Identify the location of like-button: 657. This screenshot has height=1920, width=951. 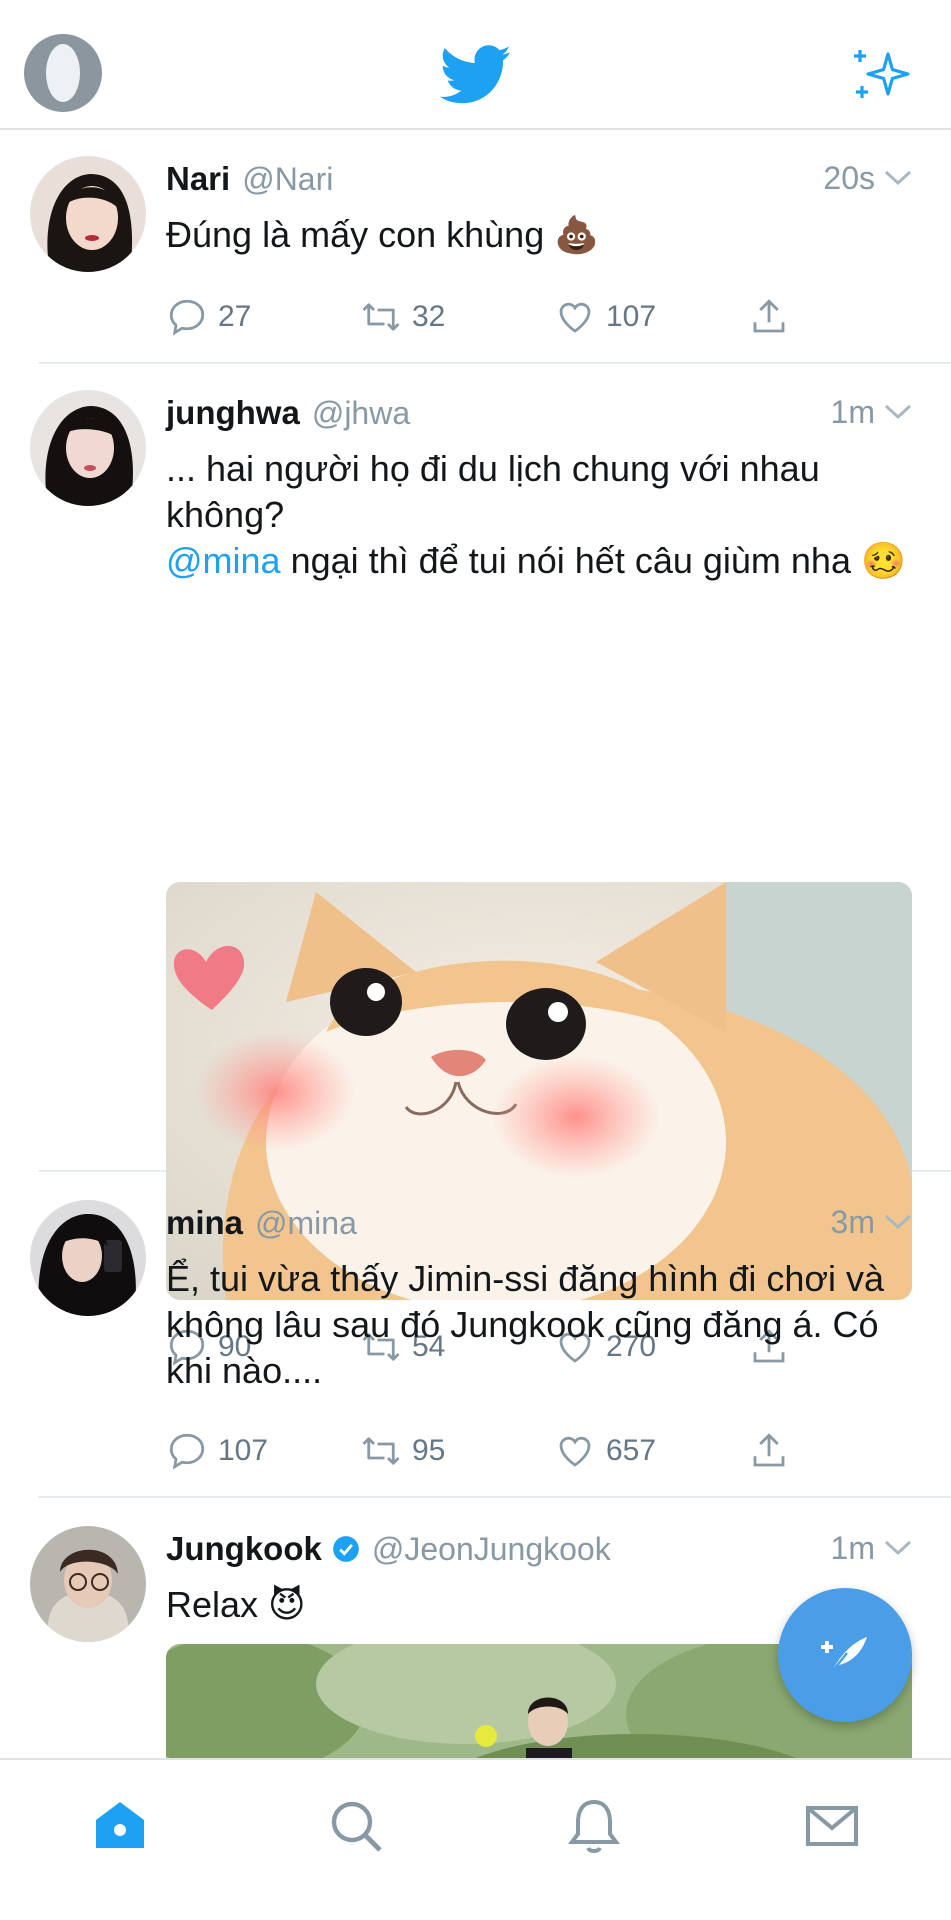
(651, 1451).